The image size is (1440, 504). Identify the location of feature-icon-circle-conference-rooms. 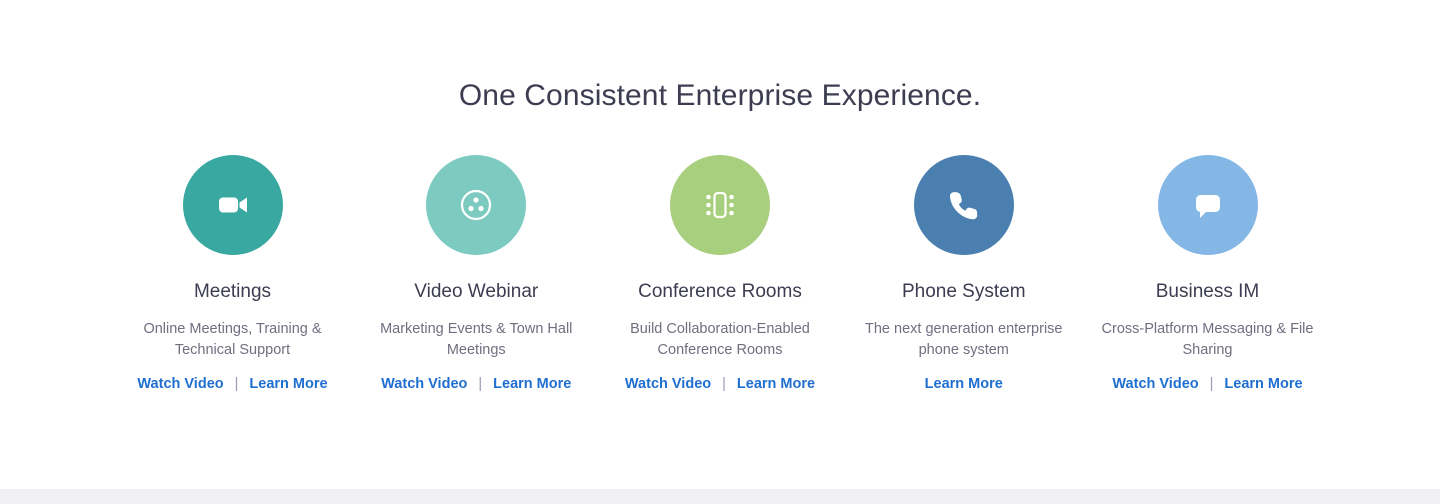
(720, 205).